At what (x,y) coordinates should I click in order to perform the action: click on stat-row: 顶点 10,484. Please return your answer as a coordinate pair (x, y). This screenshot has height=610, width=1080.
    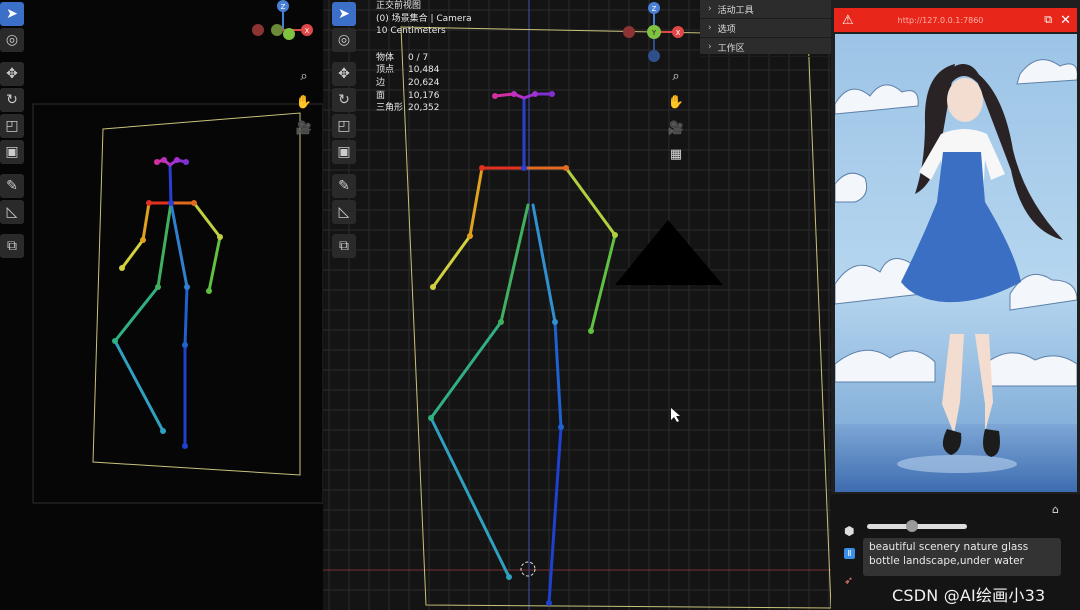
    Looking at the image, I should click on (408, 70).